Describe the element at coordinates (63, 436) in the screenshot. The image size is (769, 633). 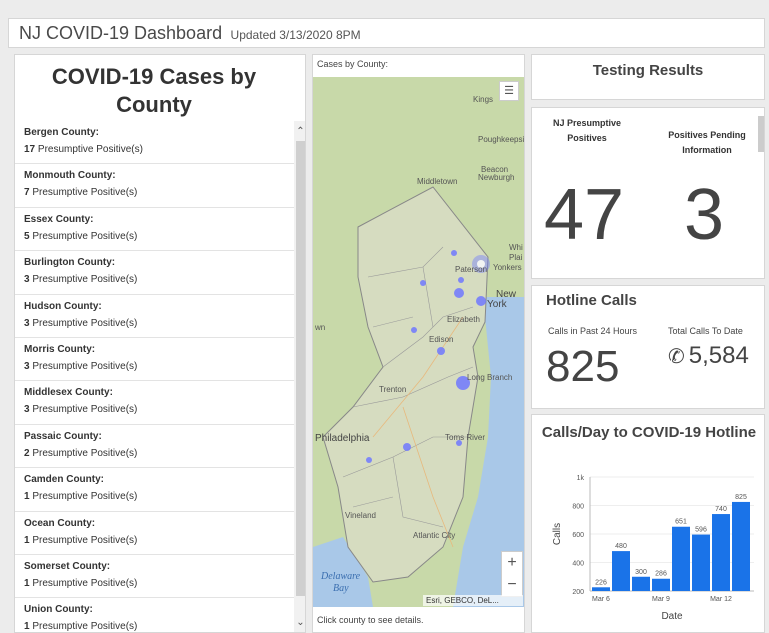
I see `county-name: Passaic County:` at that location.